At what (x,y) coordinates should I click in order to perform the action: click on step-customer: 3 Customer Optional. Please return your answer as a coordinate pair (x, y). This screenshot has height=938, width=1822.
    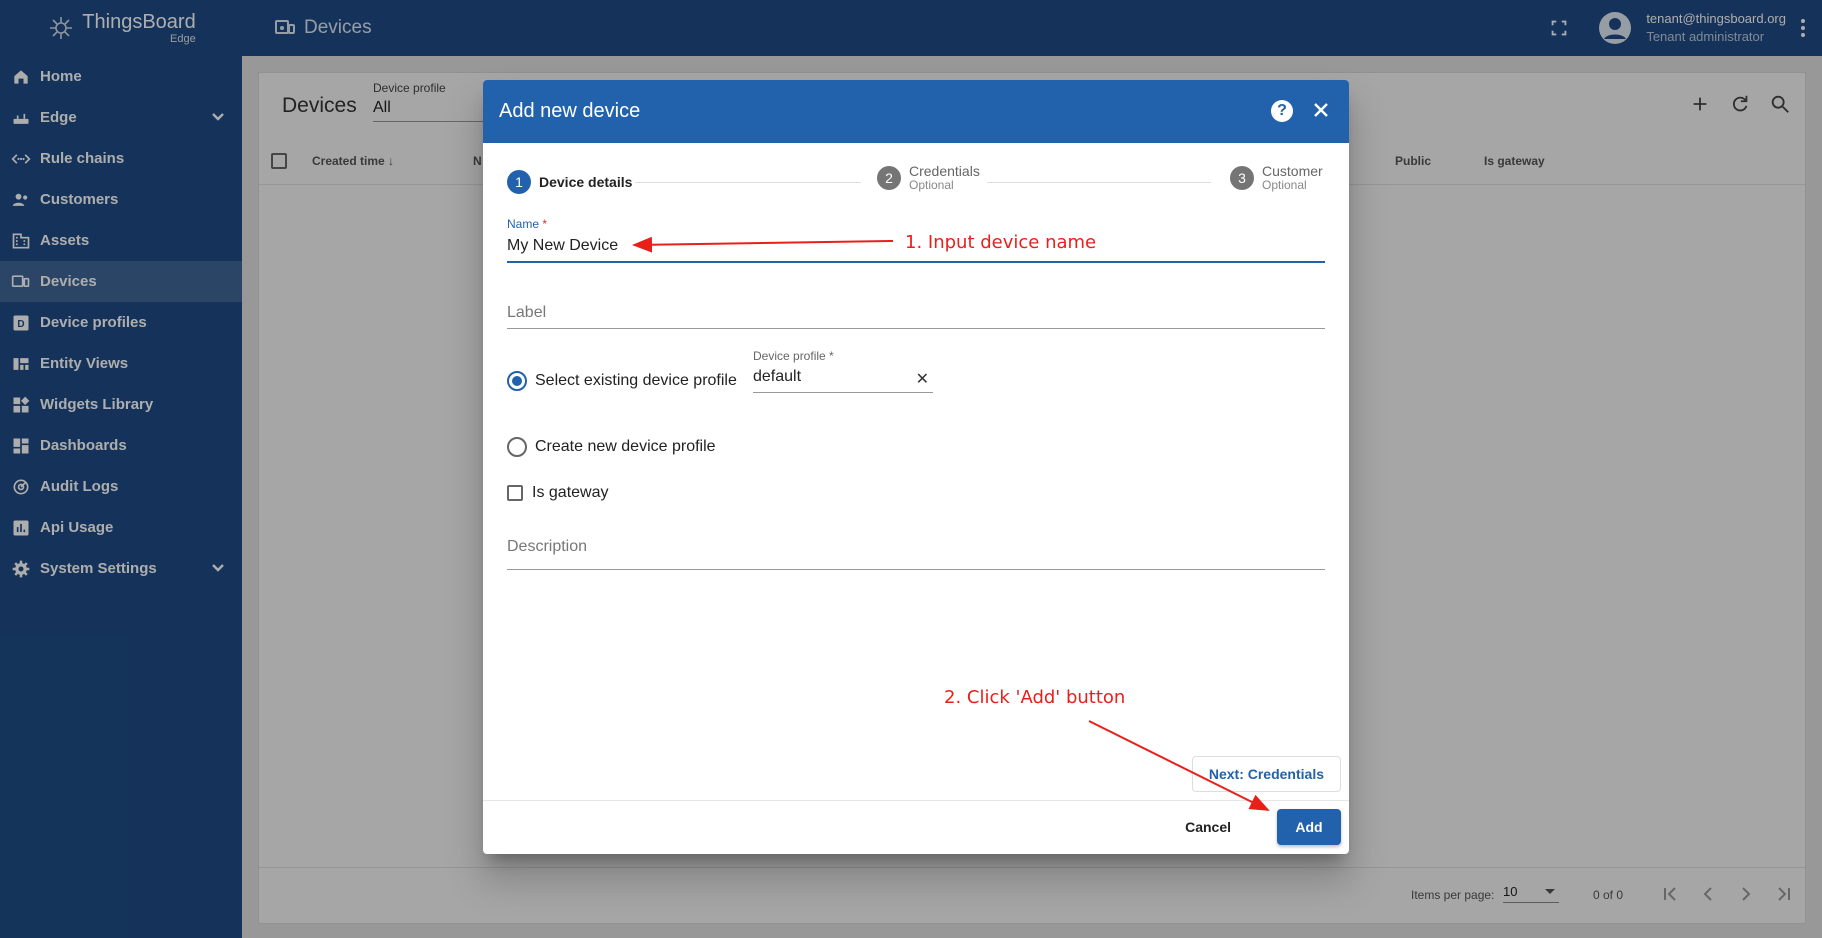
    Looking at the image, I should click on (1276, 178).